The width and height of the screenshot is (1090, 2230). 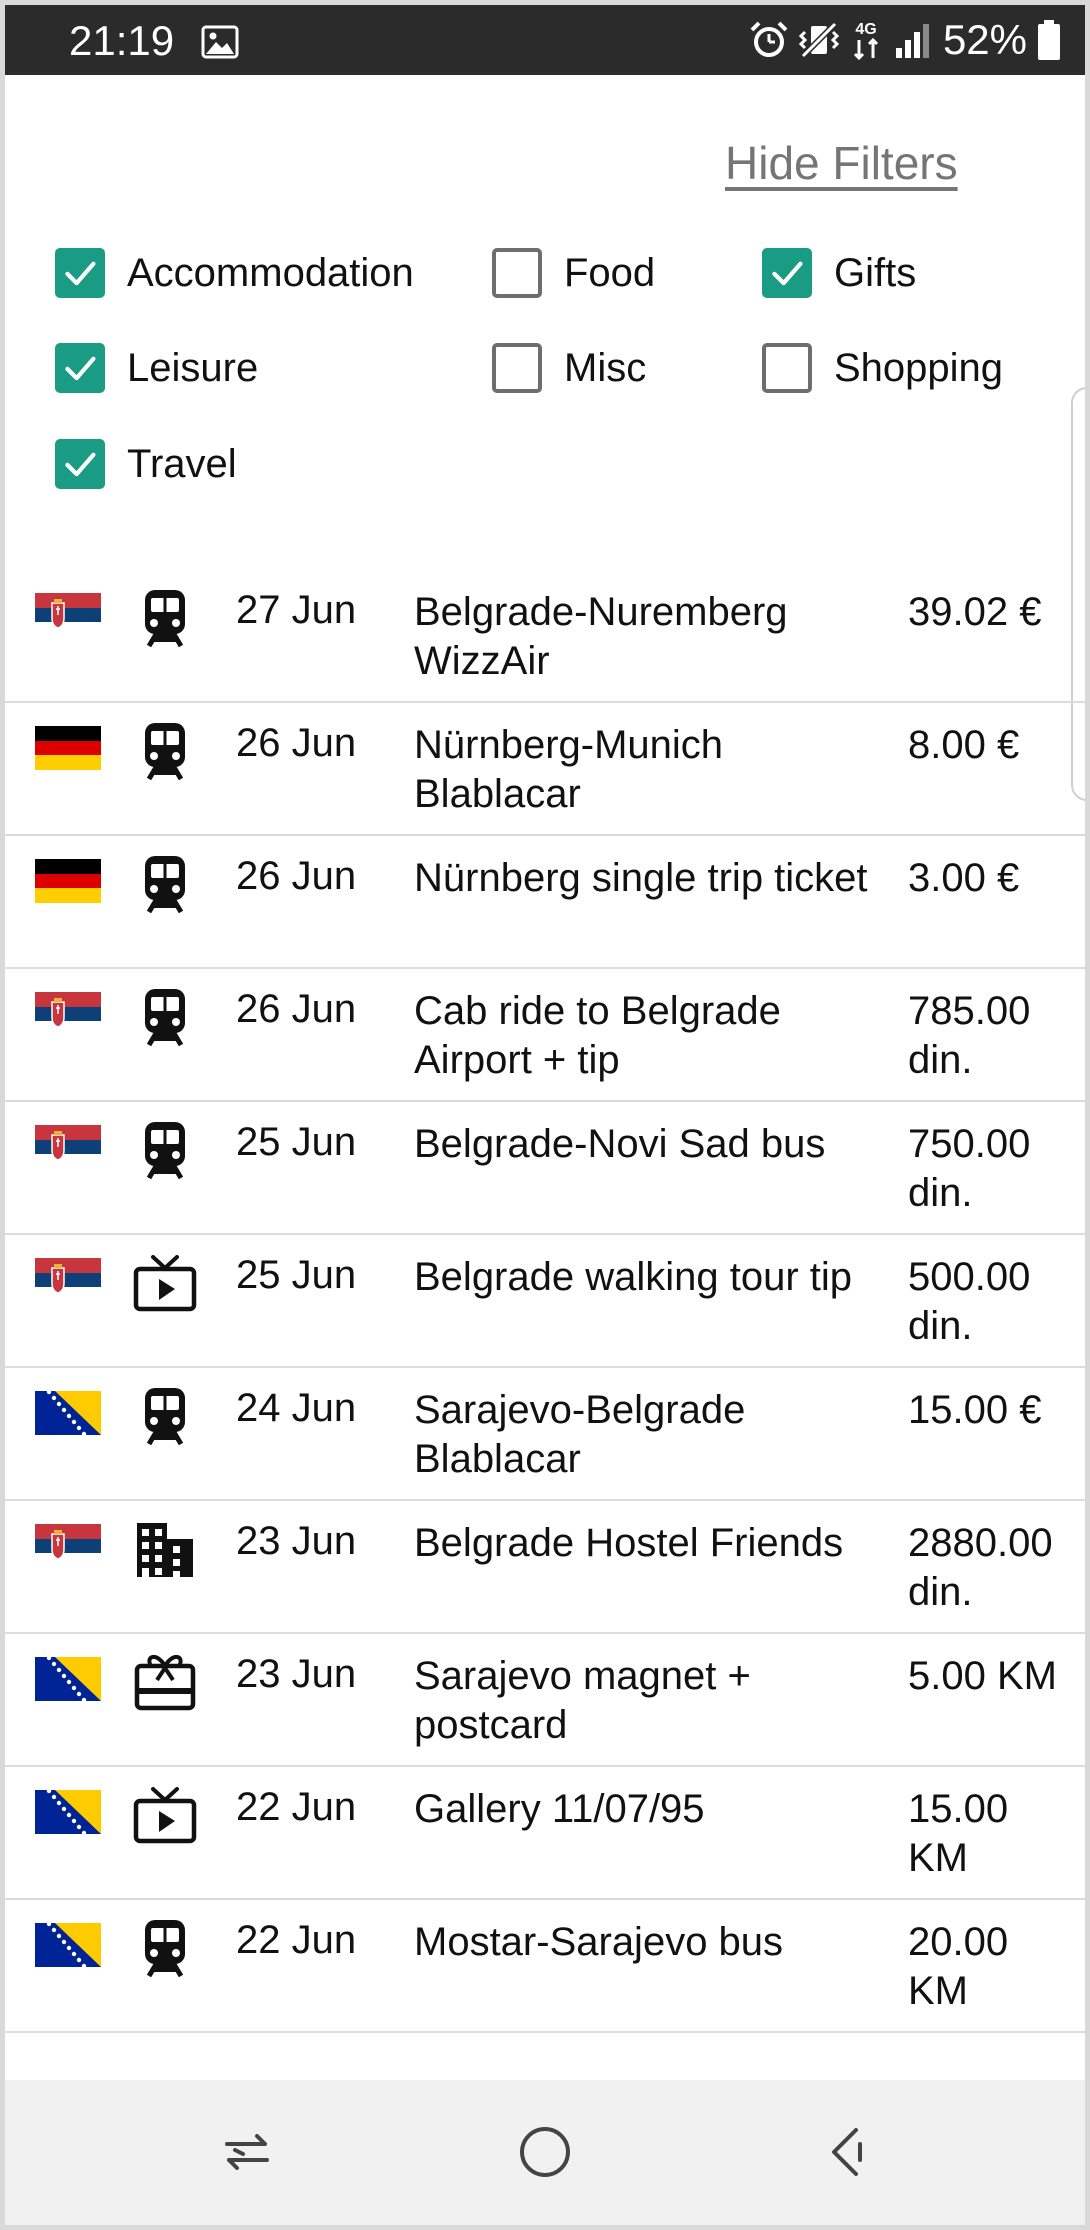 I want to click on navigation-bar, so click(x=545, y=2152).